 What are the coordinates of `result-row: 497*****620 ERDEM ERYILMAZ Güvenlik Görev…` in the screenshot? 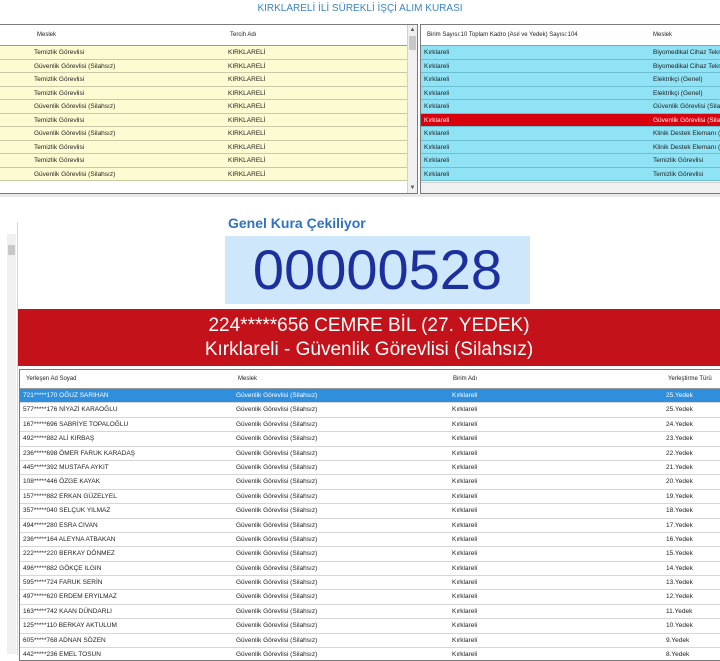 It's located at (370, 597).